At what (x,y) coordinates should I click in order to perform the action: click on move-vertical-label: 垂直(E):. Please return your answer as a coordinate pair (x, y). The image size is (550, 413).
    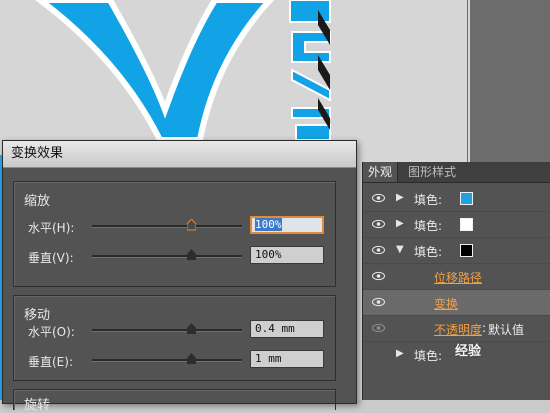
    Looking at the image, I should click on (50, 362).